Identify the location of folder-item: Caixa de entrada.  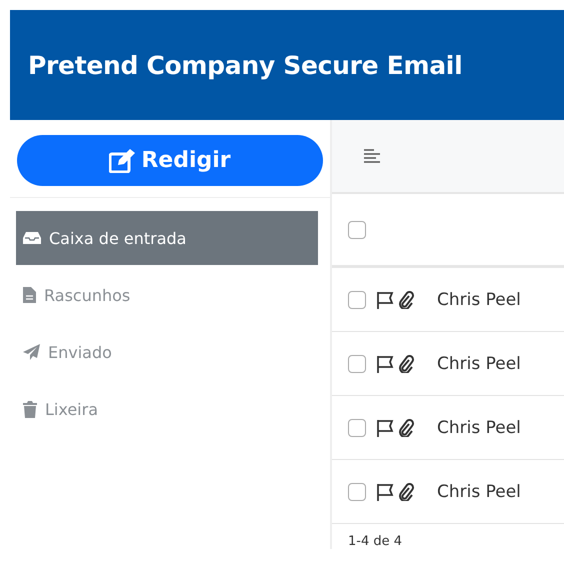
(167, 238).